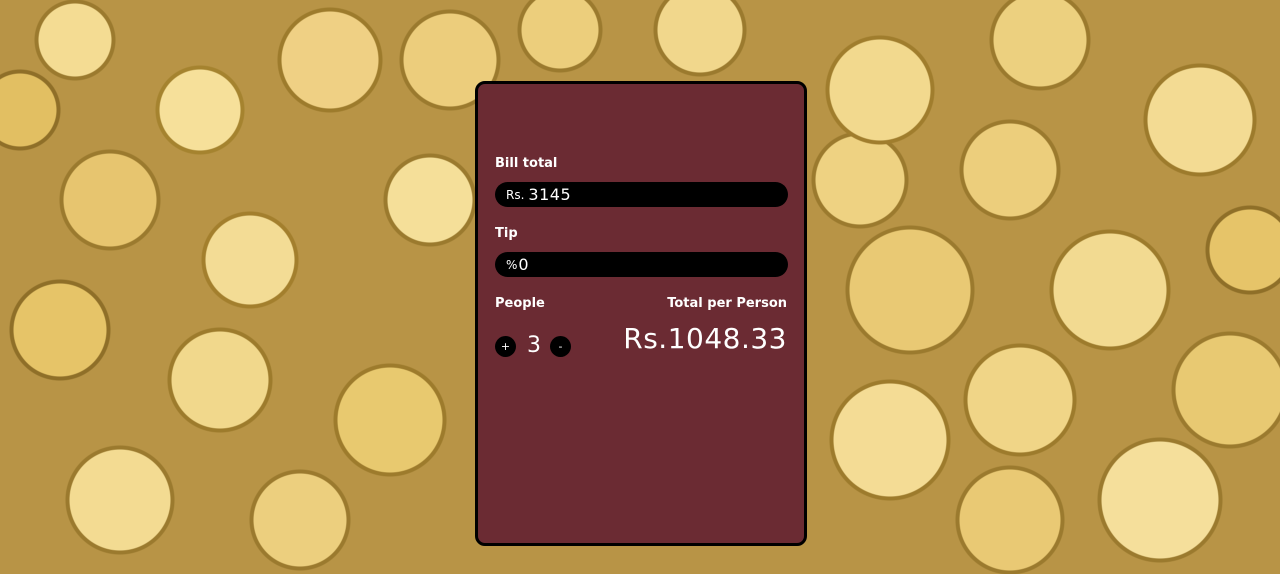  Describe the element at coordinates (641, 194) in the screenshot. I see `bill-total-input: Rs. 3145` at that location.